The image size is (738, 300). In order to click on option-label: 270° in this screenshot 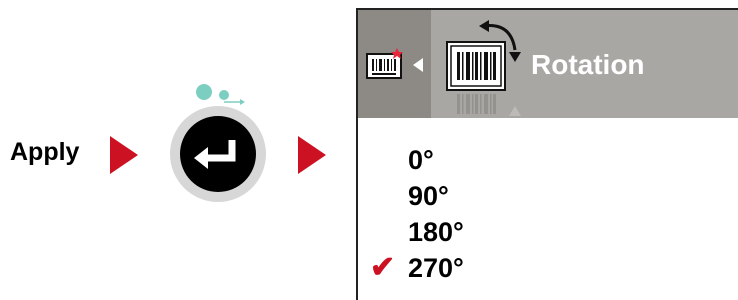, I will do `click(436, 268)`.